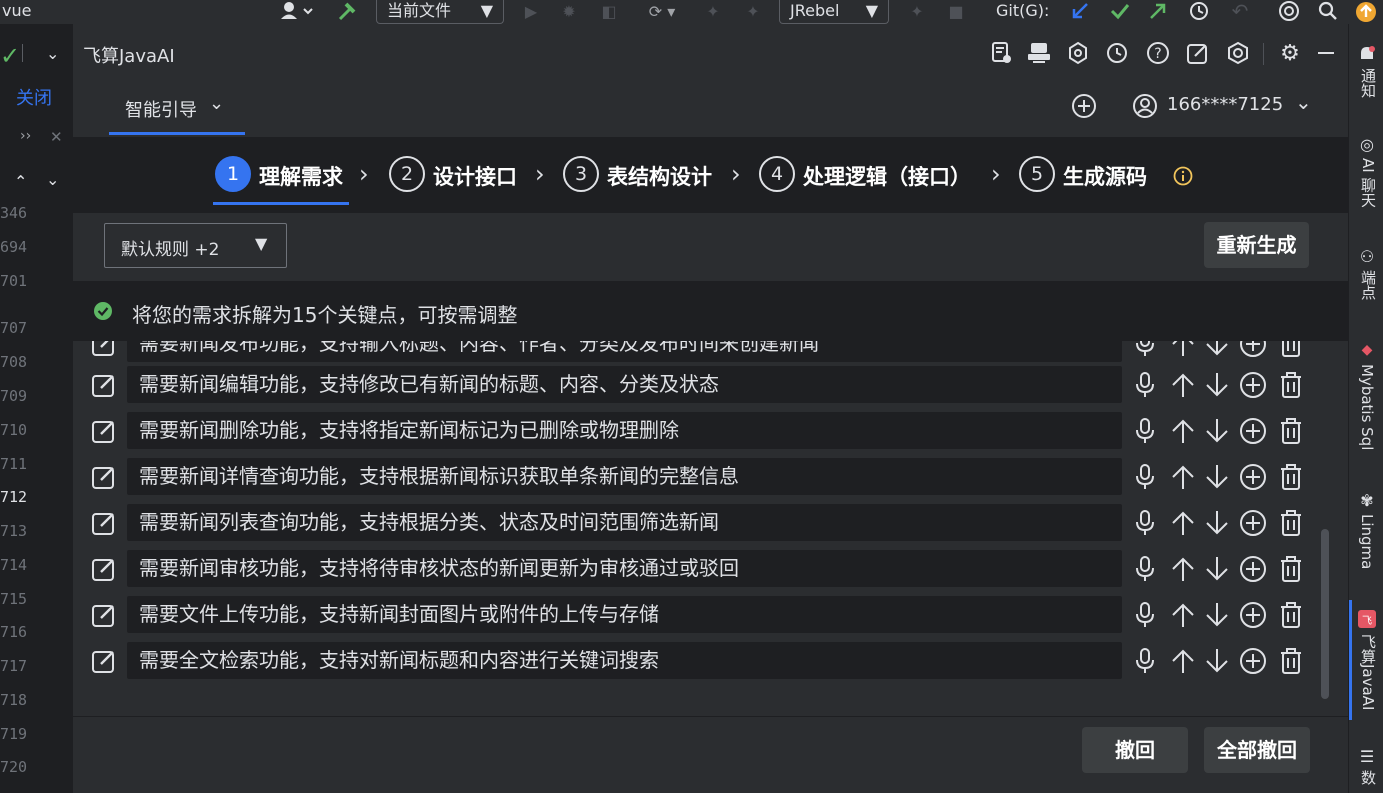  Describe the element at coordinates (659, 176) in the screenshot. I see `step-3-label: 表结构设计` at that location.